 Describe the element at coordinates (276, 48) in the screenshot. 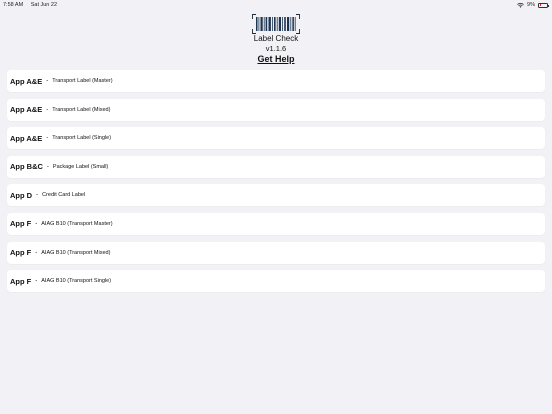

I see `app-version: v1.1.6` at that location.